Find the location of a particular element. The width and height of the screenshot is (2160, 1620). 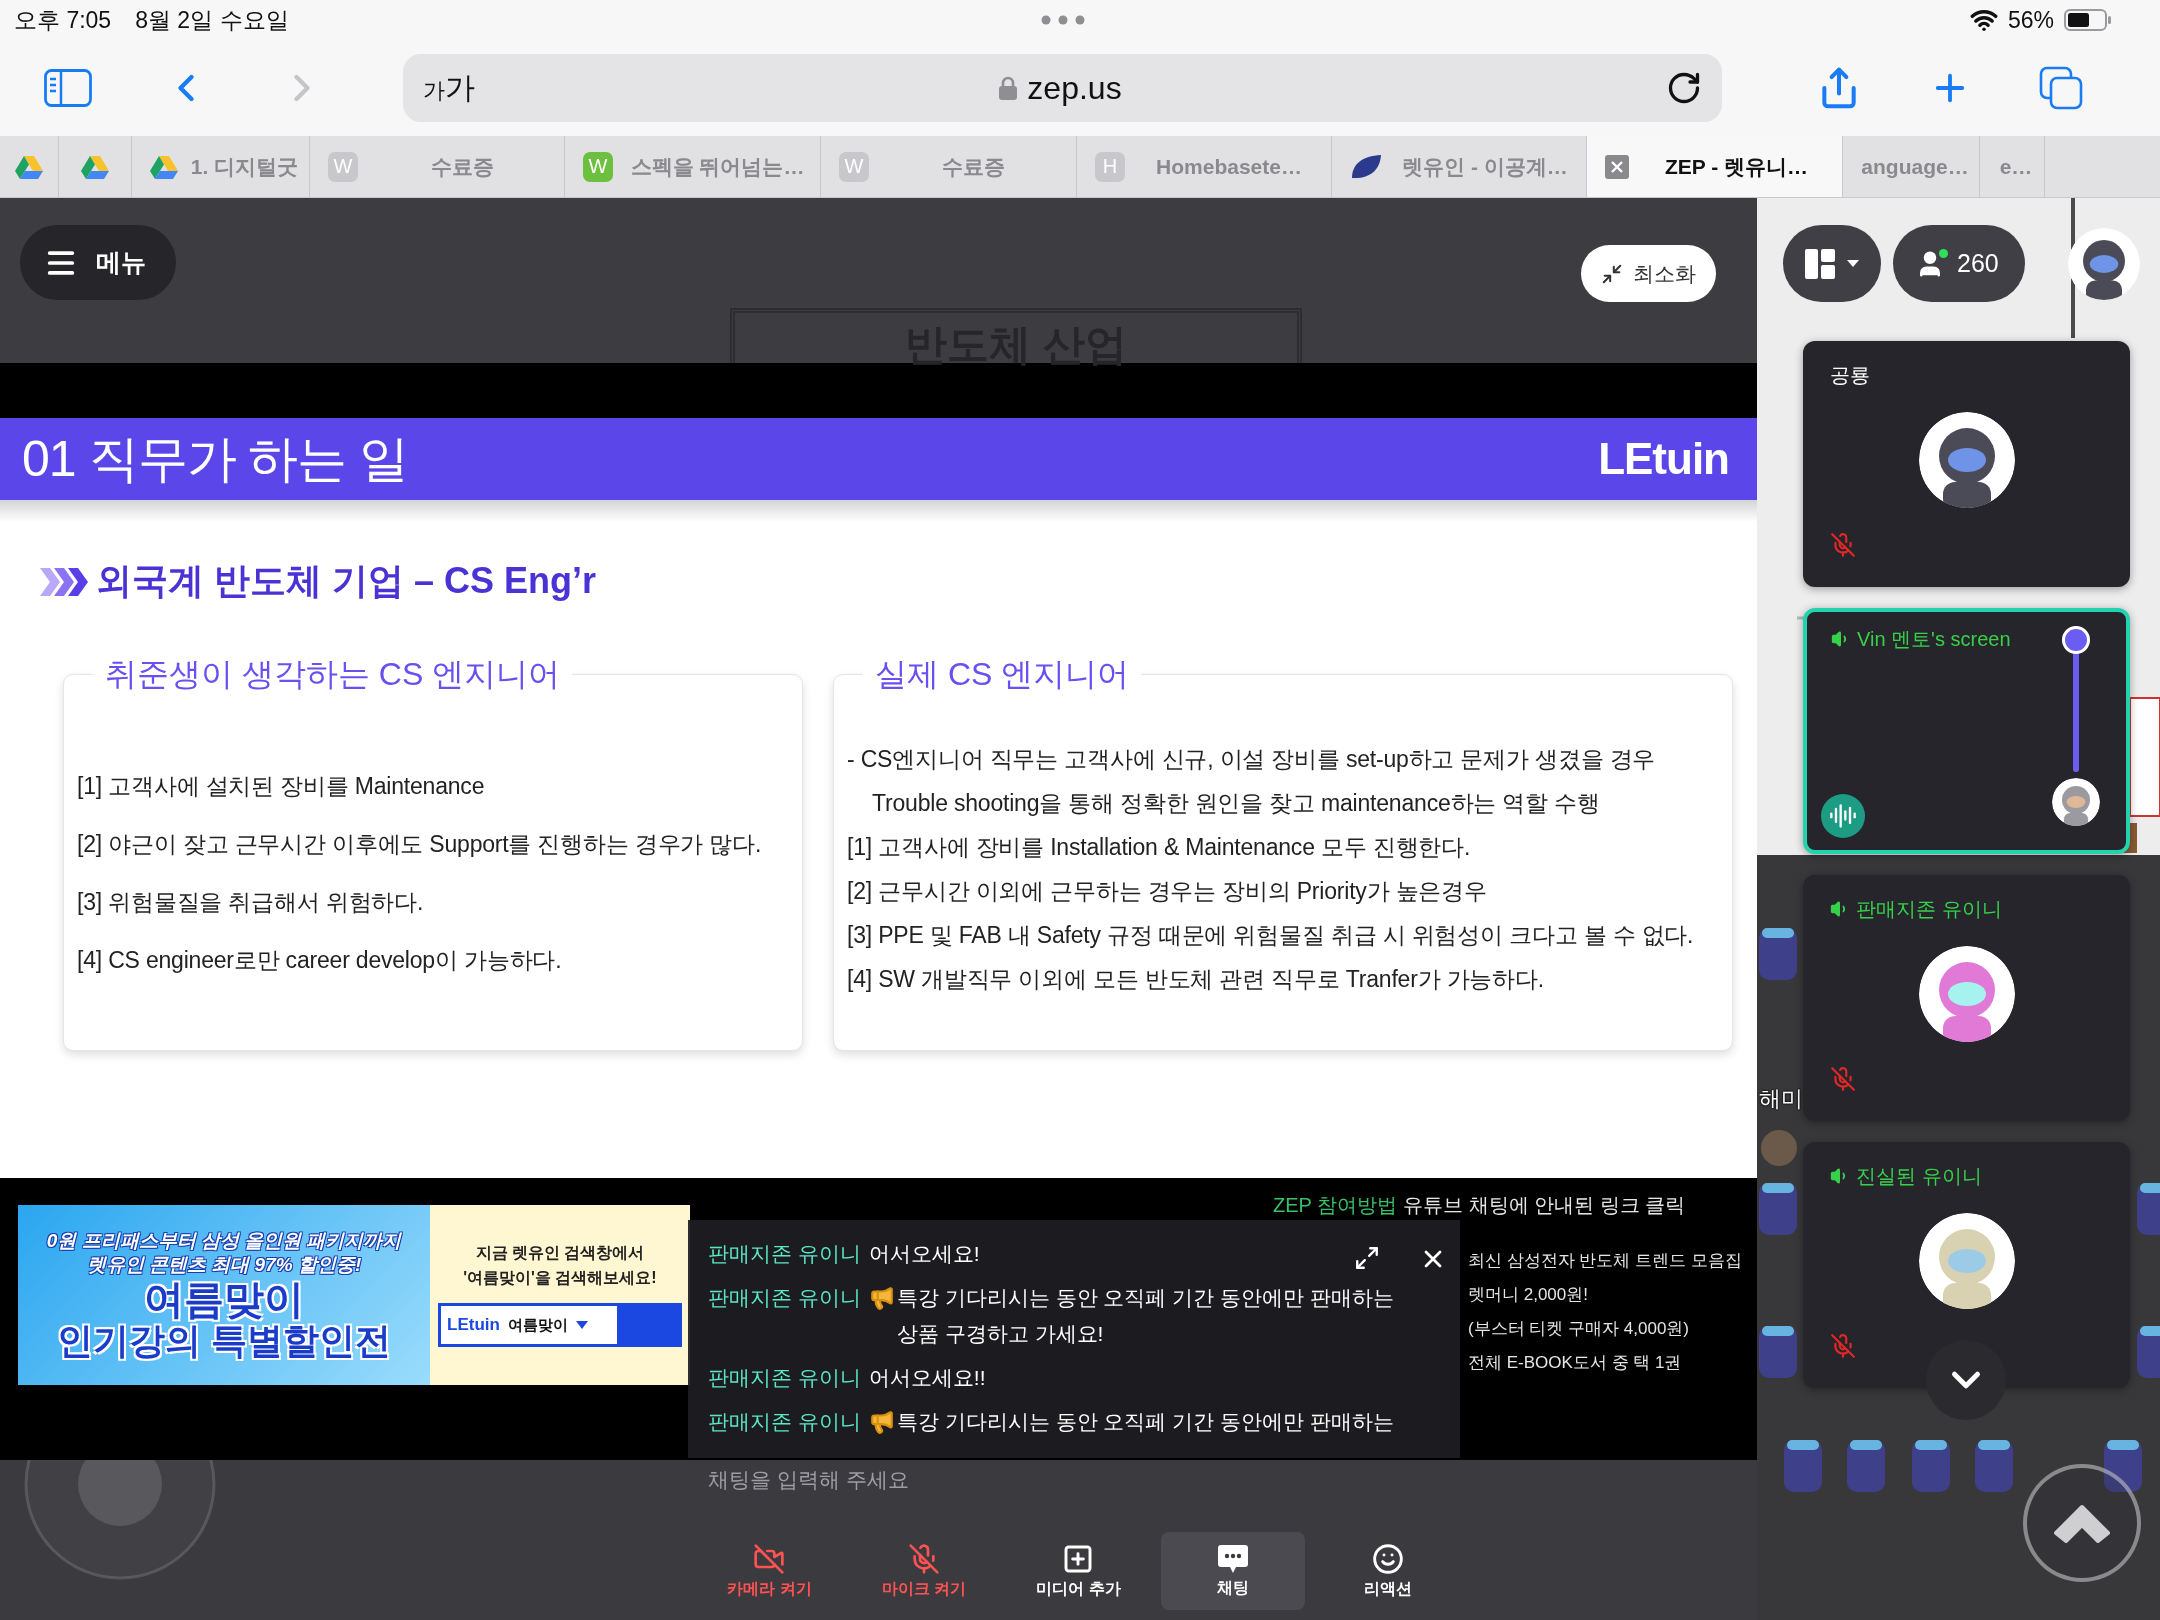

status-date: 8월 2일 수요일 is located at coordinates (212, 20).